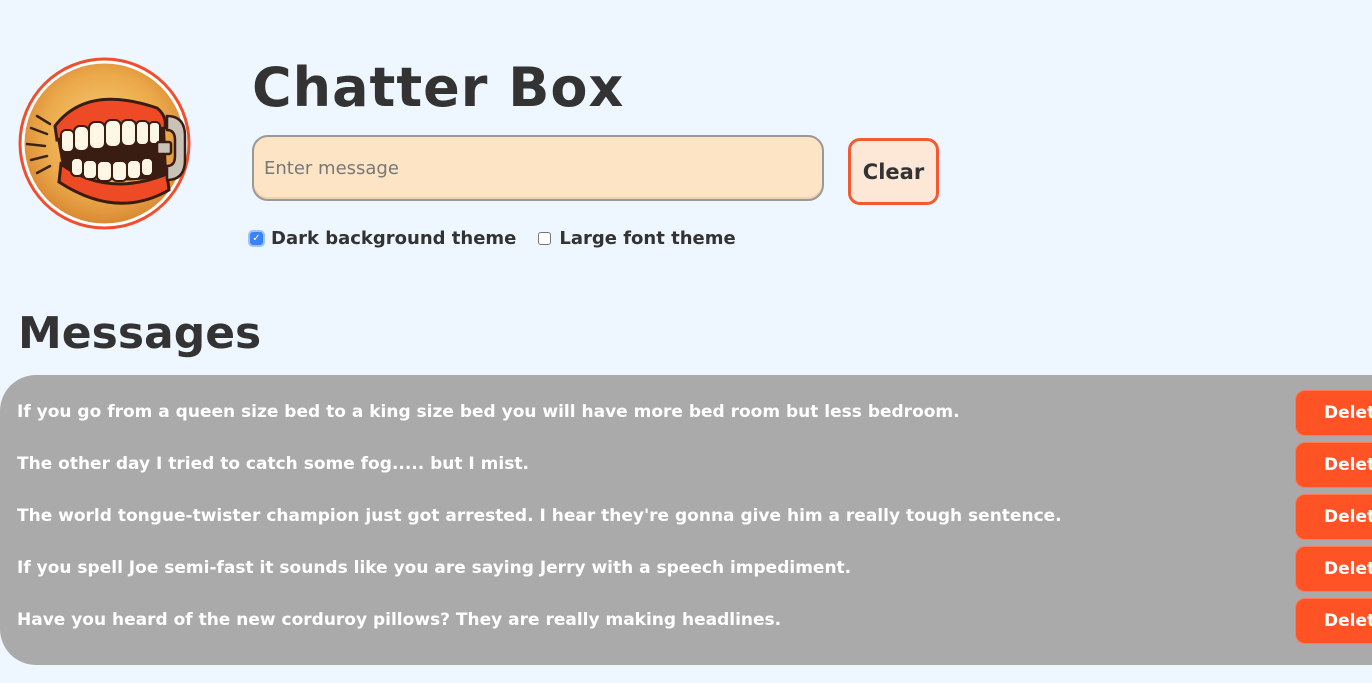  I want to click on large-font-toggle: Large font theme, so click(637, 238).